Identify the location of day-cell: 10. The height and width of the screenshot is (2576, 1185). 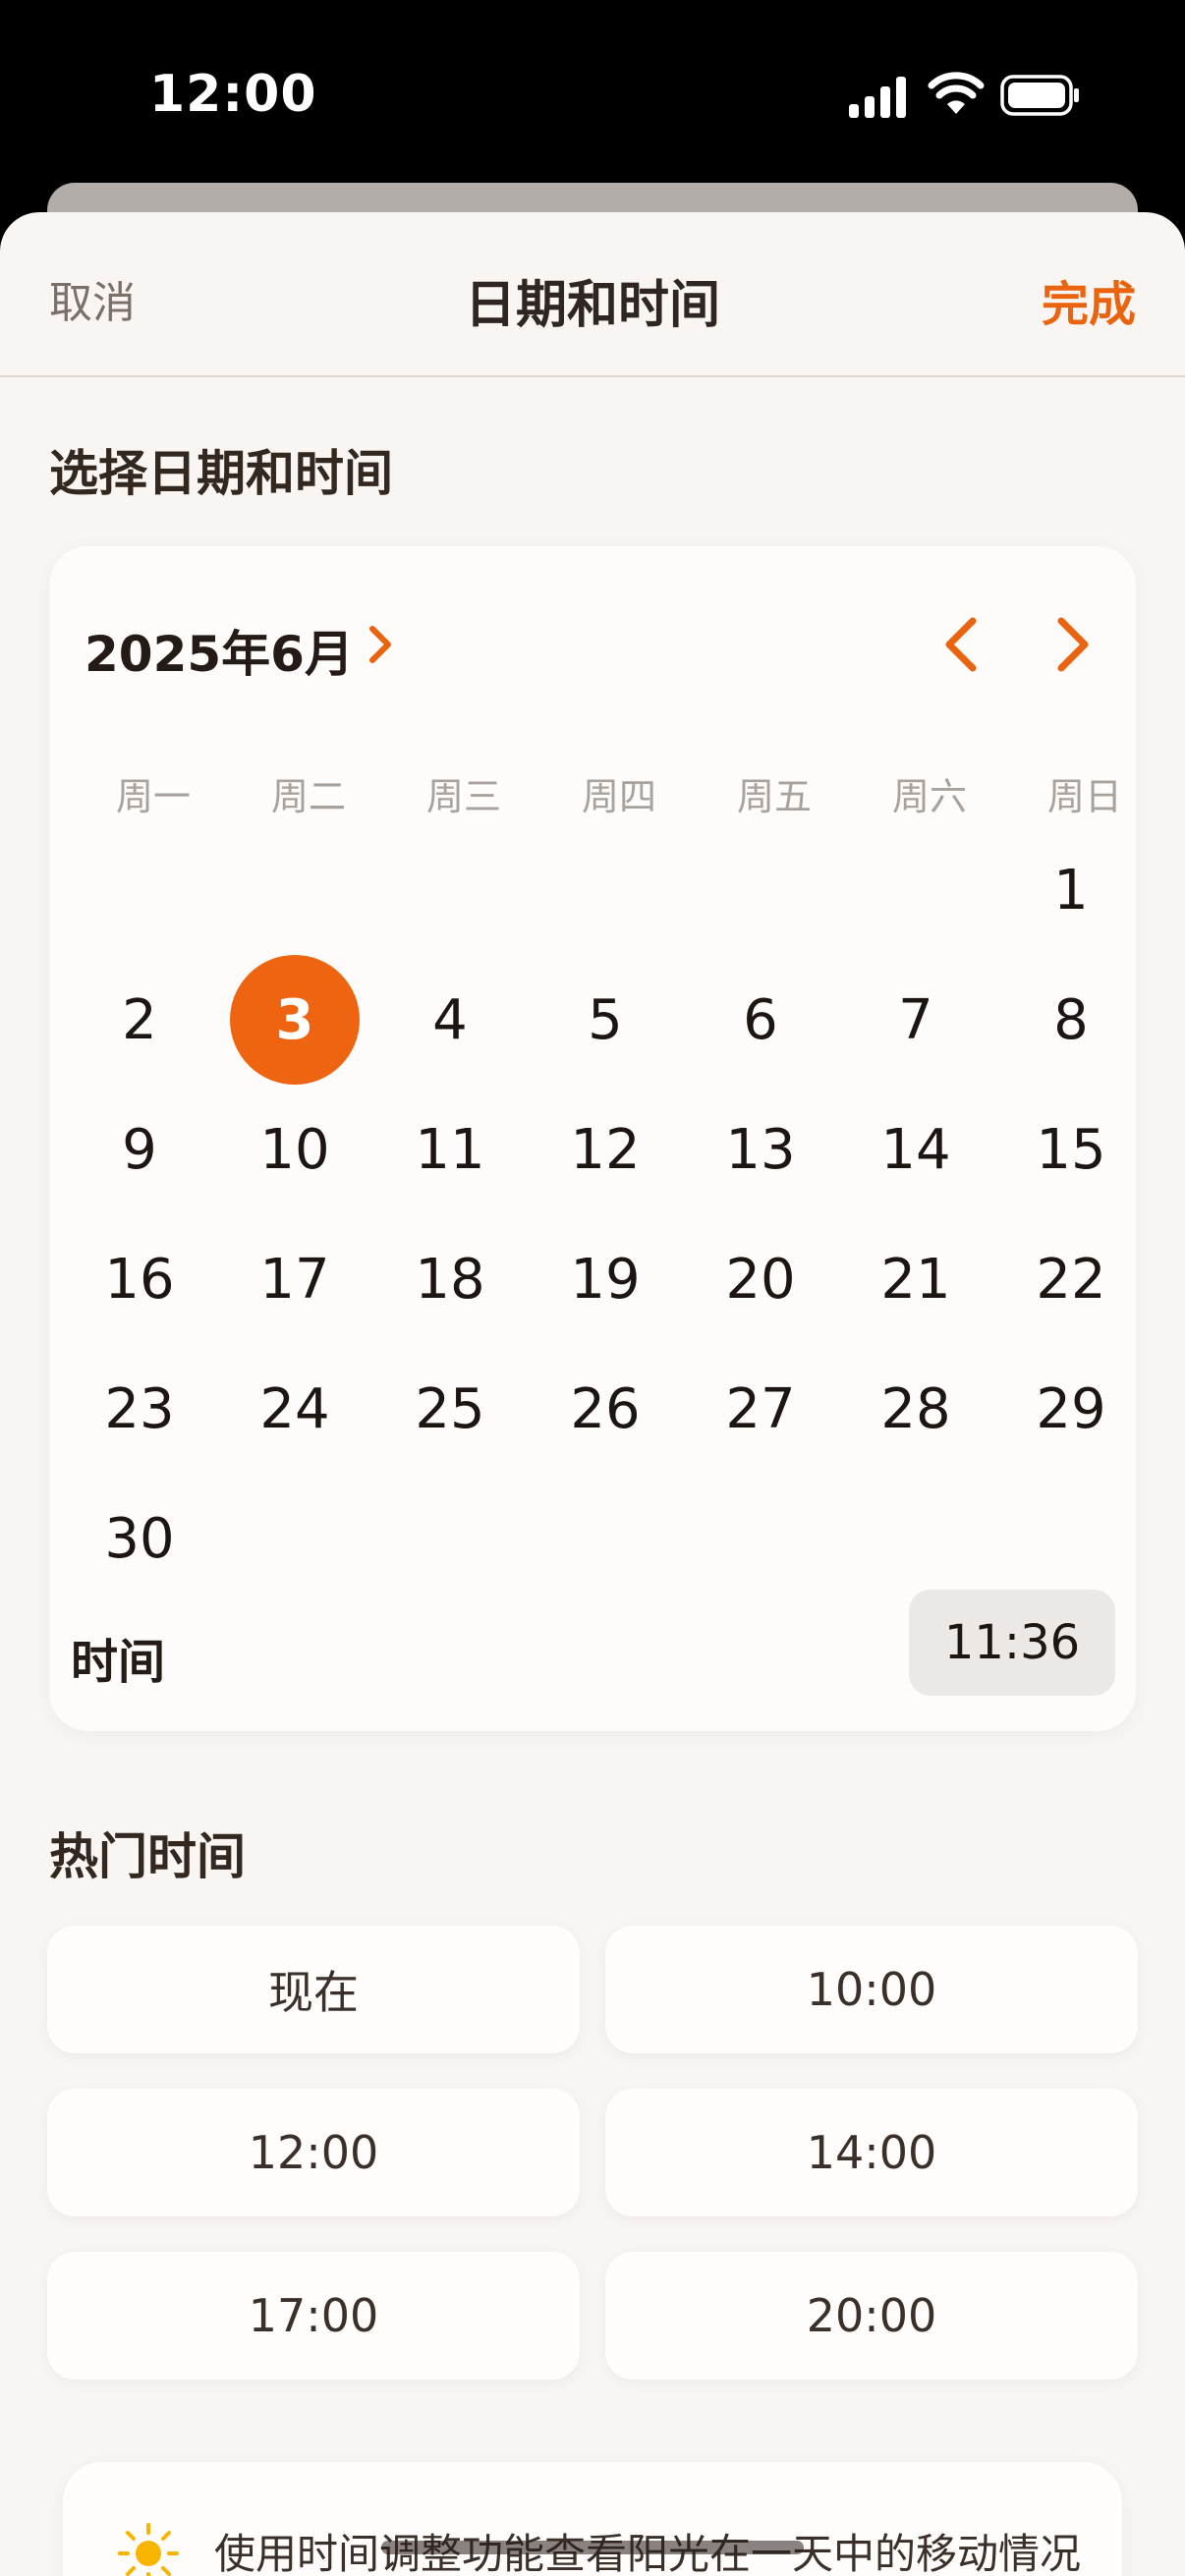
(295, 1149).